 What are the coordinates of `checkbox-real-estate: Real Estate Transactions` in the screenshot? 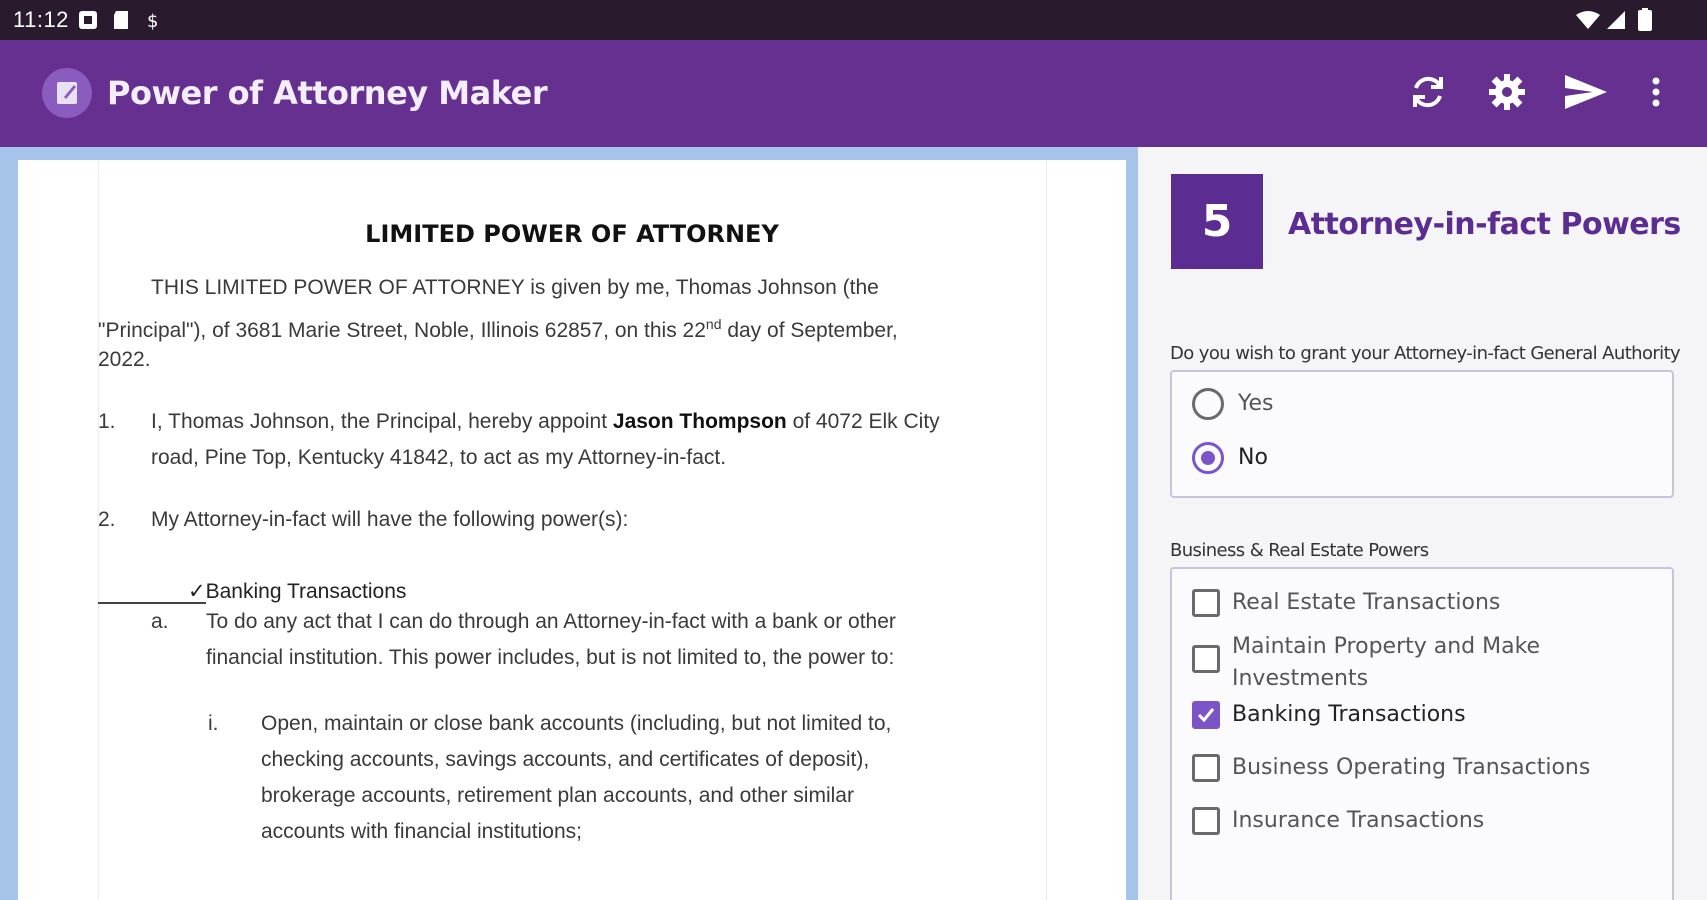 It's located at (1372, 603).